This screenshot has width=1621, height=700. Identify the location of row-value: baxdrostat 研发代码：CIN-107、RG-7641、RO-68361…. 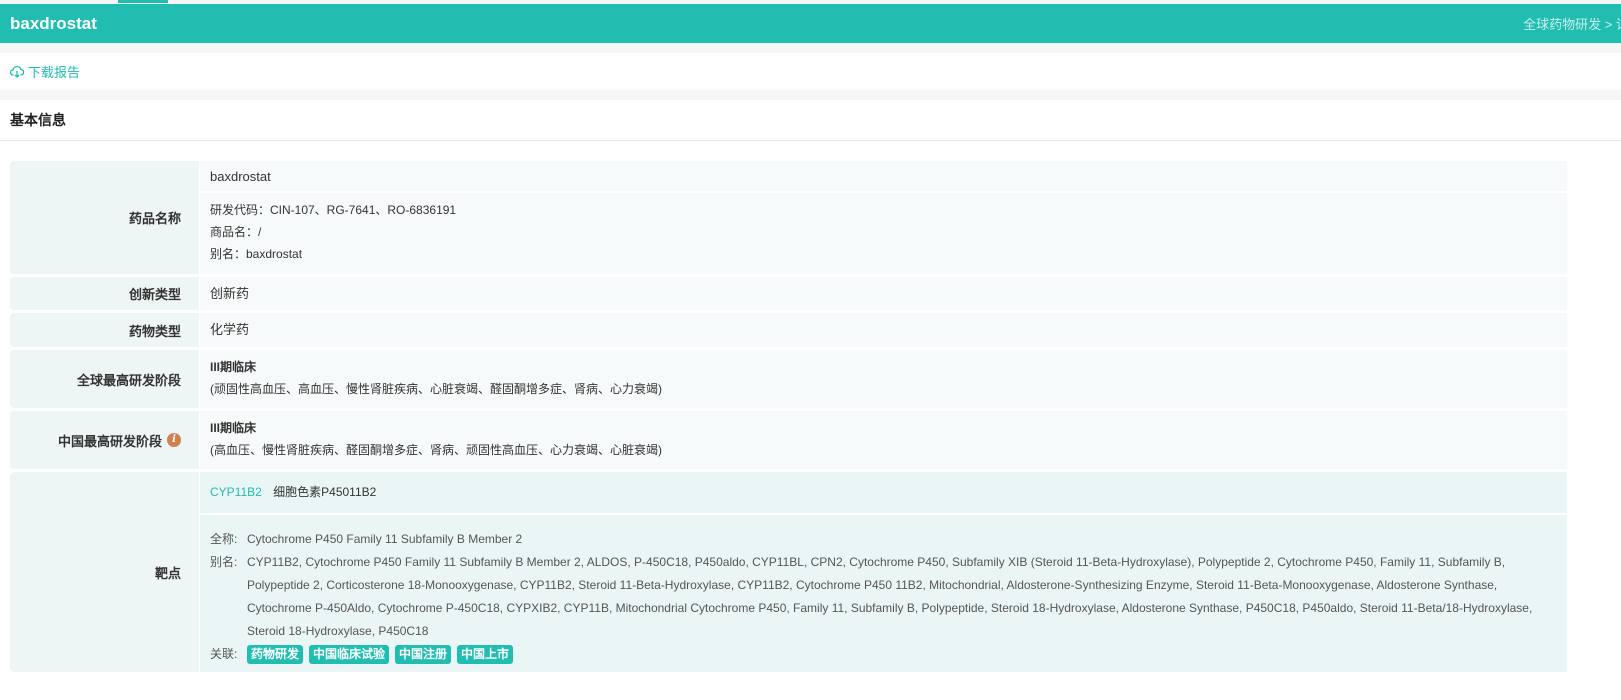
(883, 217).